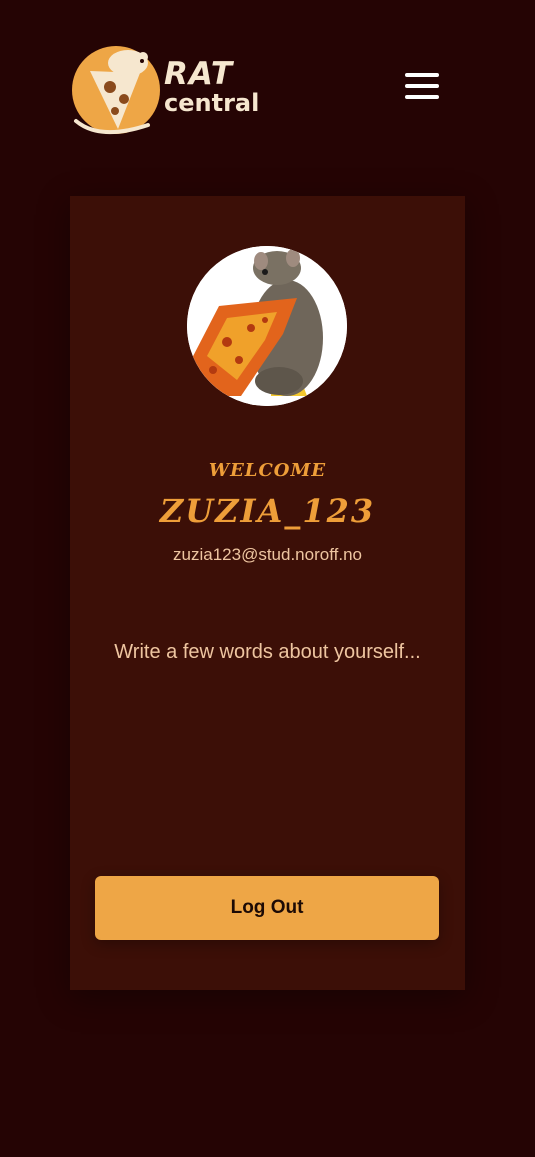  Describe the element at coordinates (267, 85) in the screenshot. I see `site-header: RAT central` at that location.